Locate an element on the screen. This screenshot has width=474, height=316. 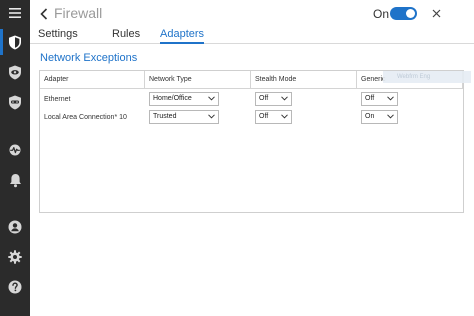
gear-icon is located at coordinates (15, 257).